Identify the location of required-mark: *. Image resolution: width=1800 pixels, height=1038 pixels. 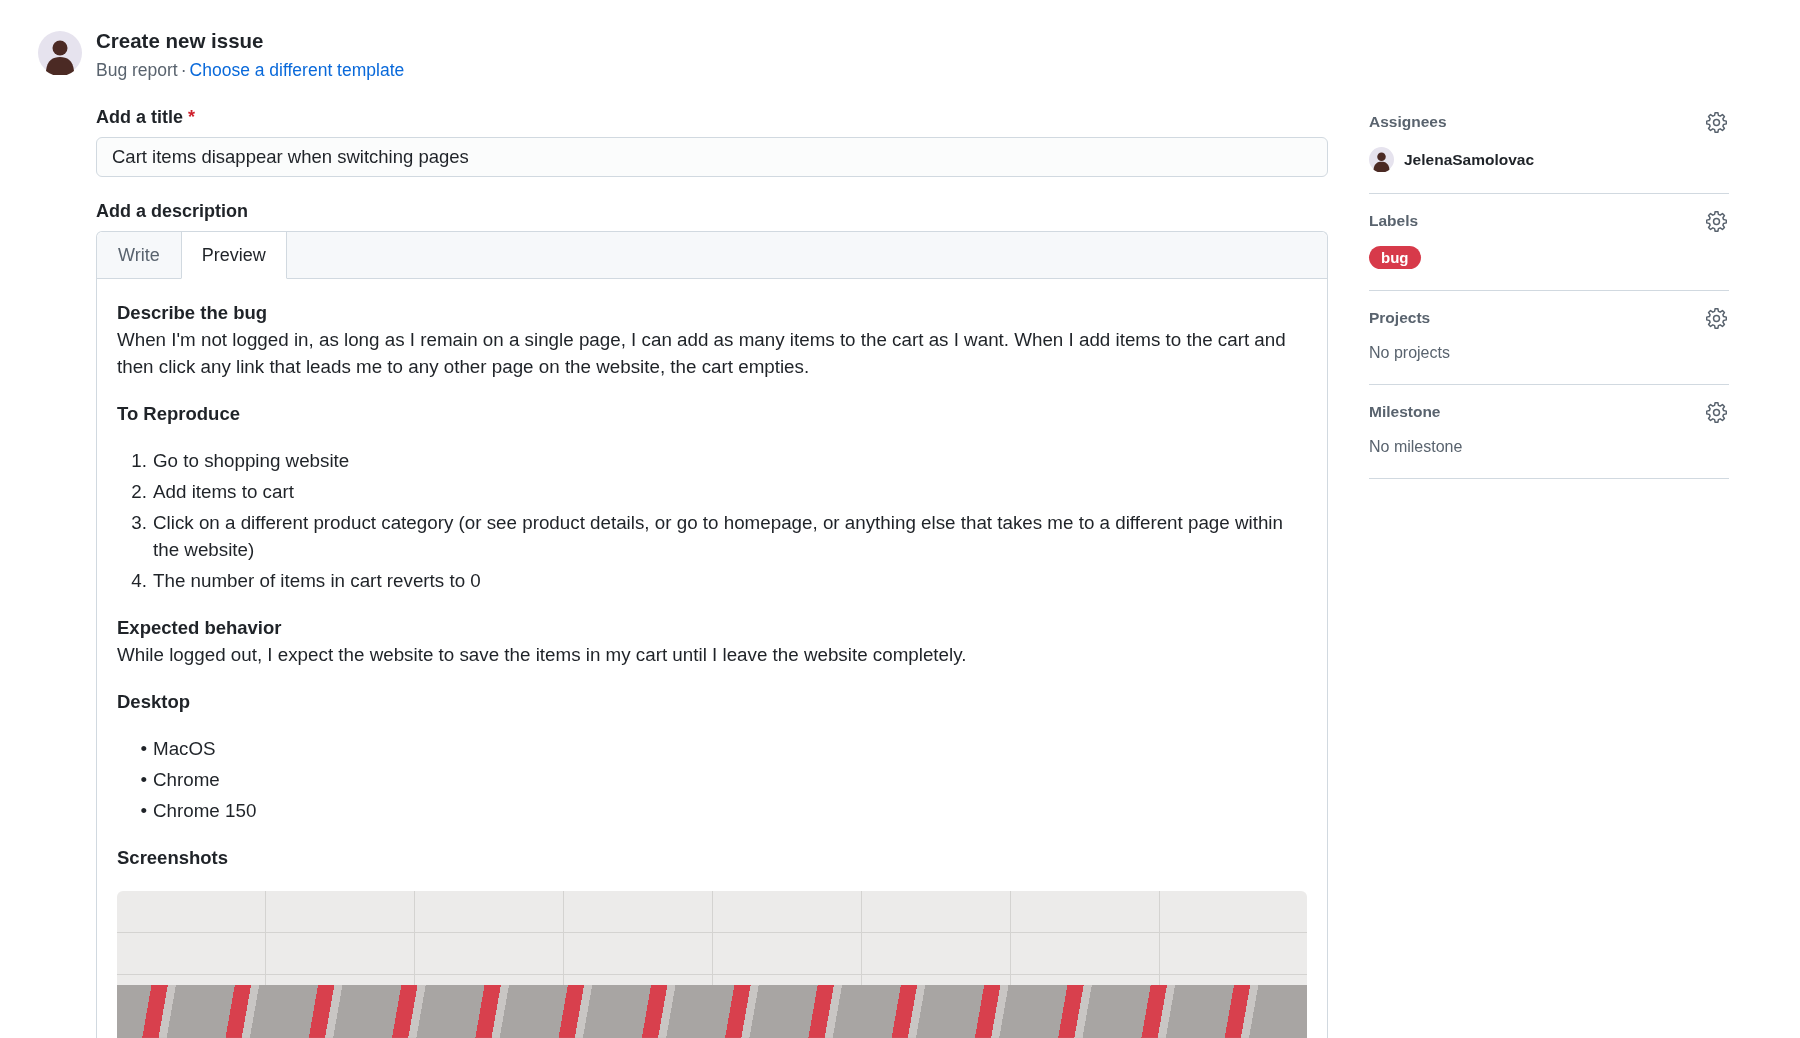
(192, 117).